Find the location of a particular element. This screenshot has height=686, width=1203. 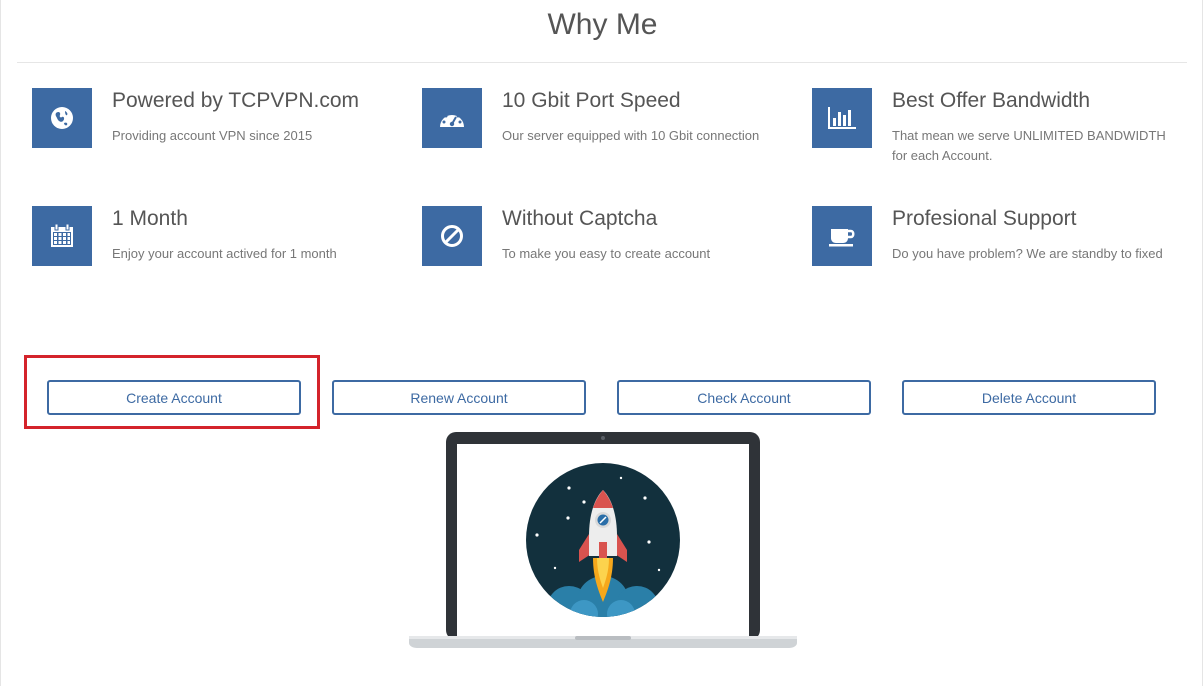

title-divider is located at coordinates (602, 62).